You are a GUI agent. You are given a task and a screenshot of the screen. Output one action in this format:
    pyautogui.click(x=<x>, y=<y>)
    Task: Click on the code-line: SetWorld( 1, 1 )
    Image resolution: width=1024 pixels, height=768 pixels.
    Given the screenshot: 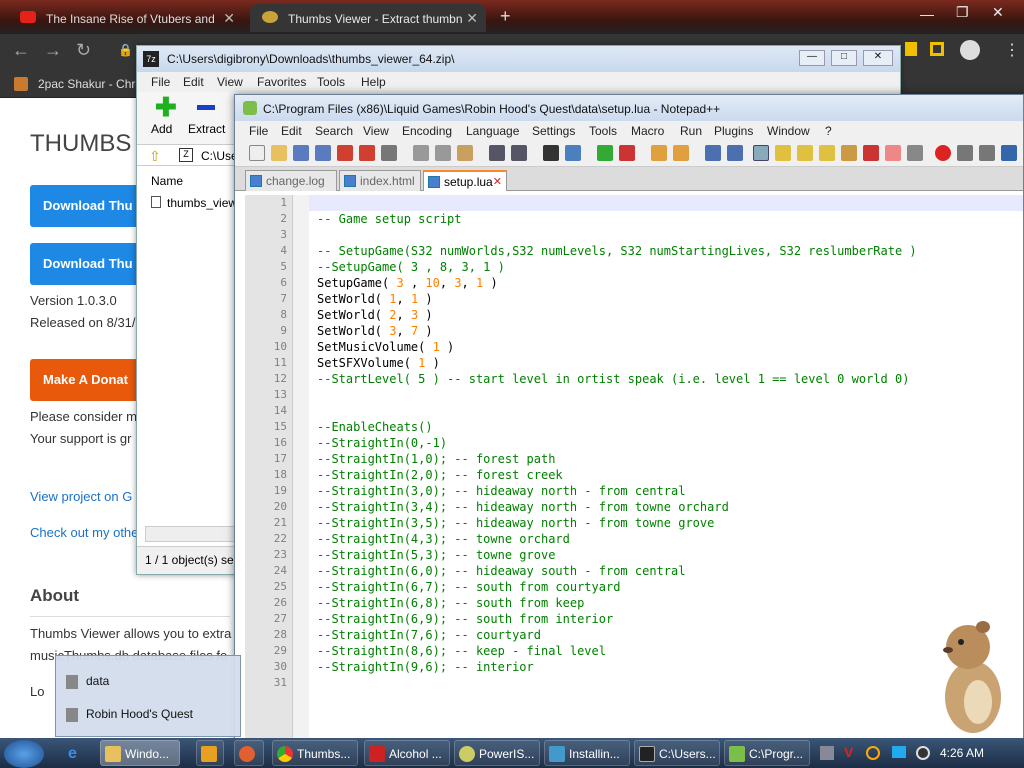 What is the action you would take?
    pyautogui.click(x=375, y=299)
    